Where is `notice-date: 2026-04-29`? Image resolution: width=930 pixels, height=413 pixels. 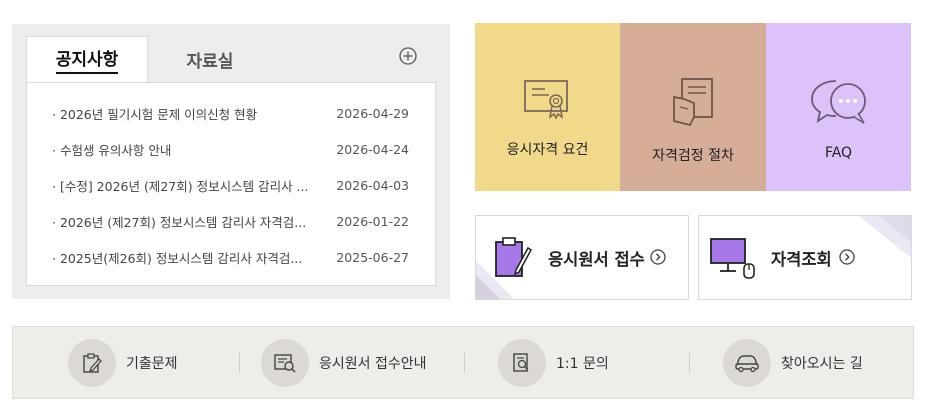 notice-date: 2026-04-29 is located at coordinates (372, 113).